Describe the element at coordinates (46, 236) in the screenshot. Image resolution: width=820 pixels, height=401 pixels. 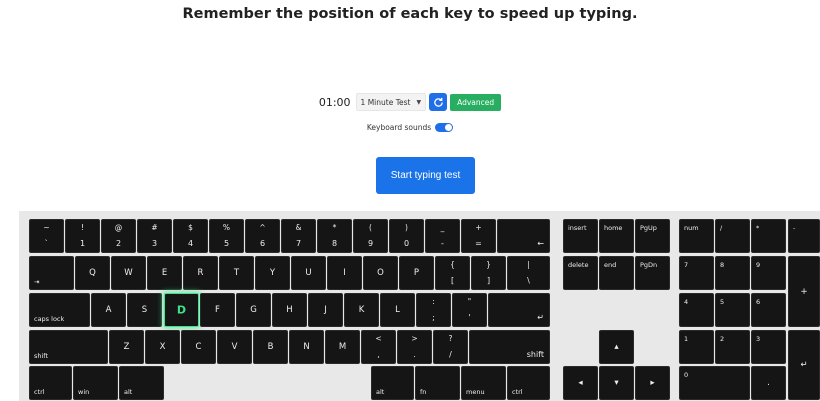
I see `key-tilde: ~ `` at that location.